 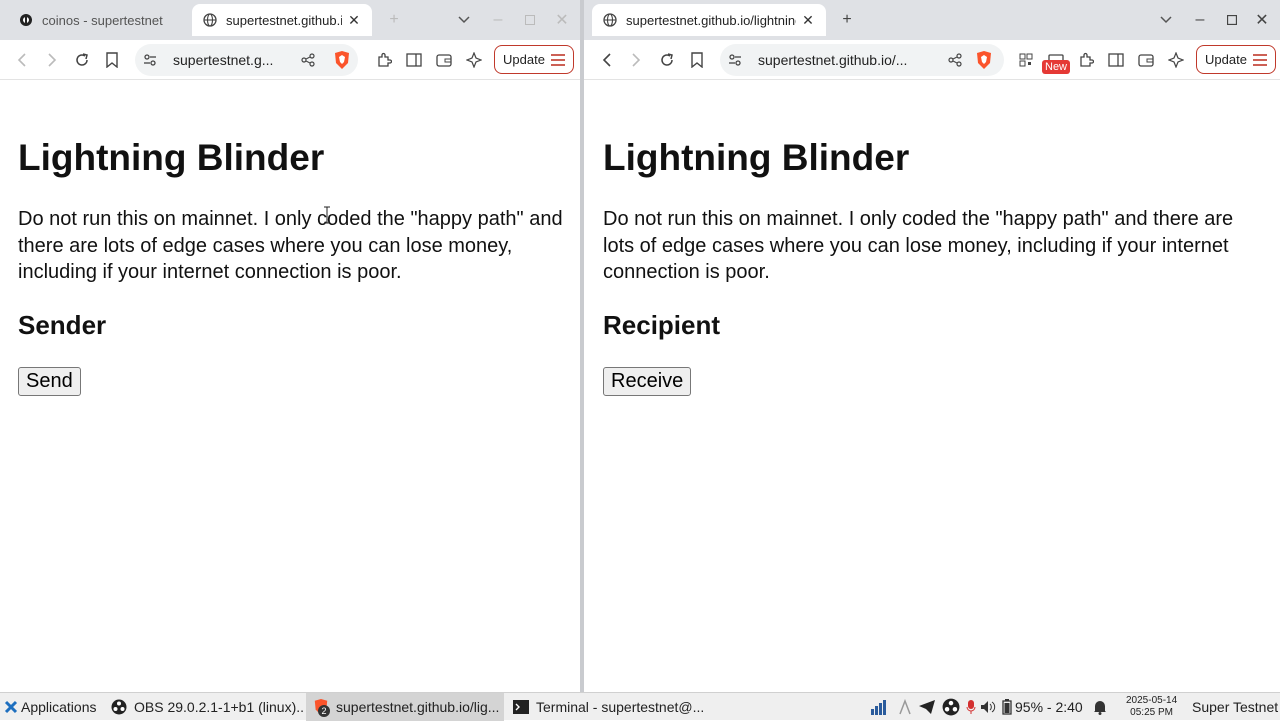 What do you see at coordinates (59, 707) in the screenshot?
I see `applications-label: Applications` at bounding box center [59, 707].